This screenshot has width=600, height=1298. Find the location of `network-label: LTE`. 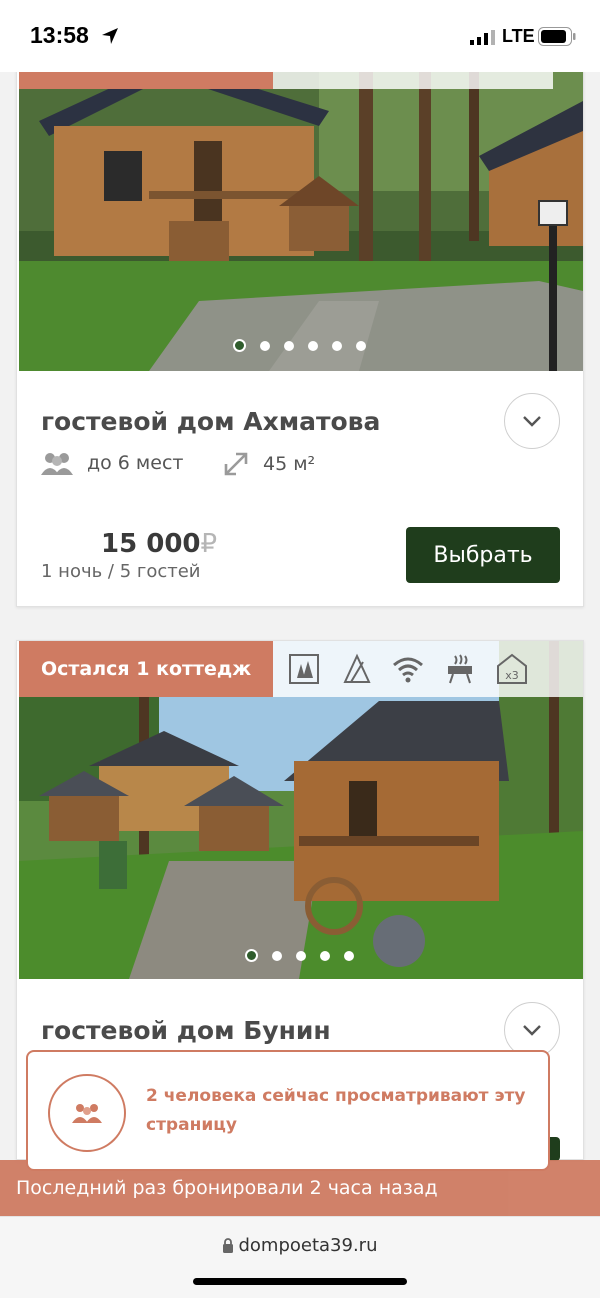

network-label: LTE is located at coordinates (518, 36).